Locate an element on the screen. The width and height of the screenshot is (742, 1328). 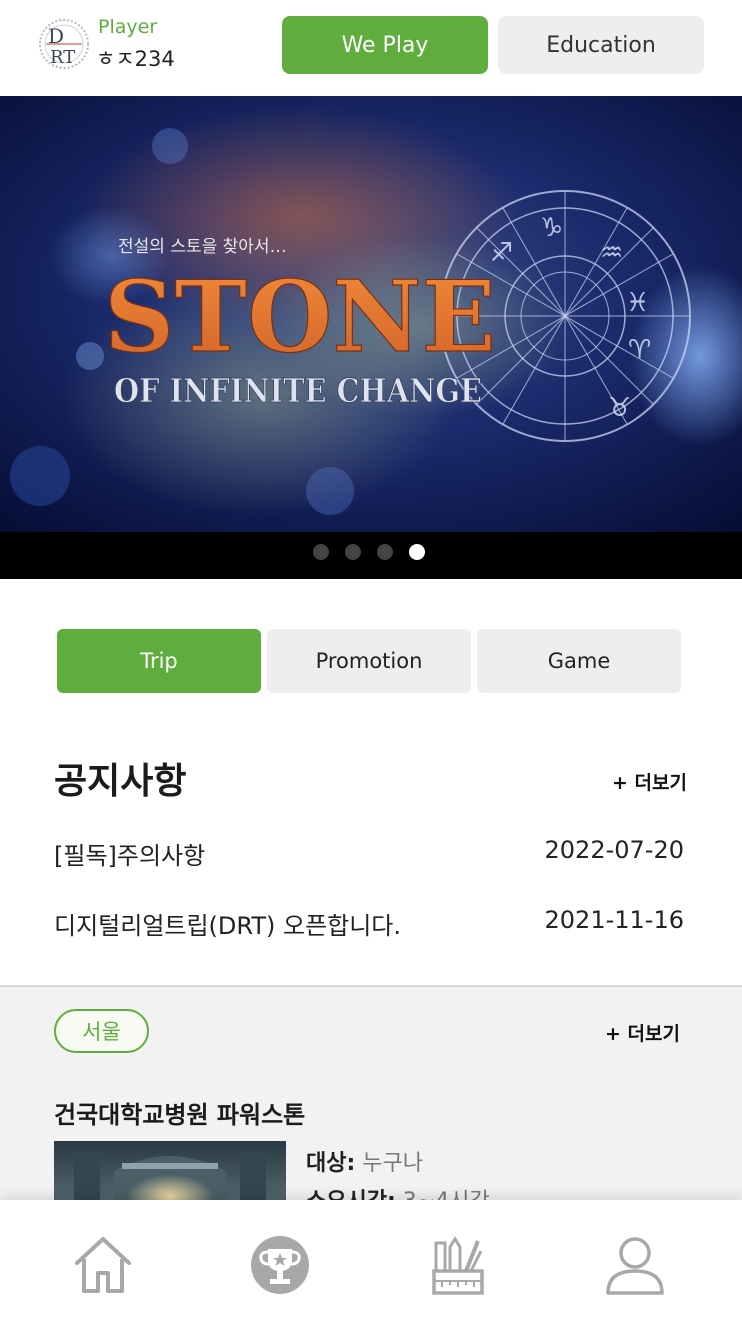
notice-item: 디지털리얼트립(DRT) 오픈합니다. 2021-11-16 is located at coordinates (369, 923).